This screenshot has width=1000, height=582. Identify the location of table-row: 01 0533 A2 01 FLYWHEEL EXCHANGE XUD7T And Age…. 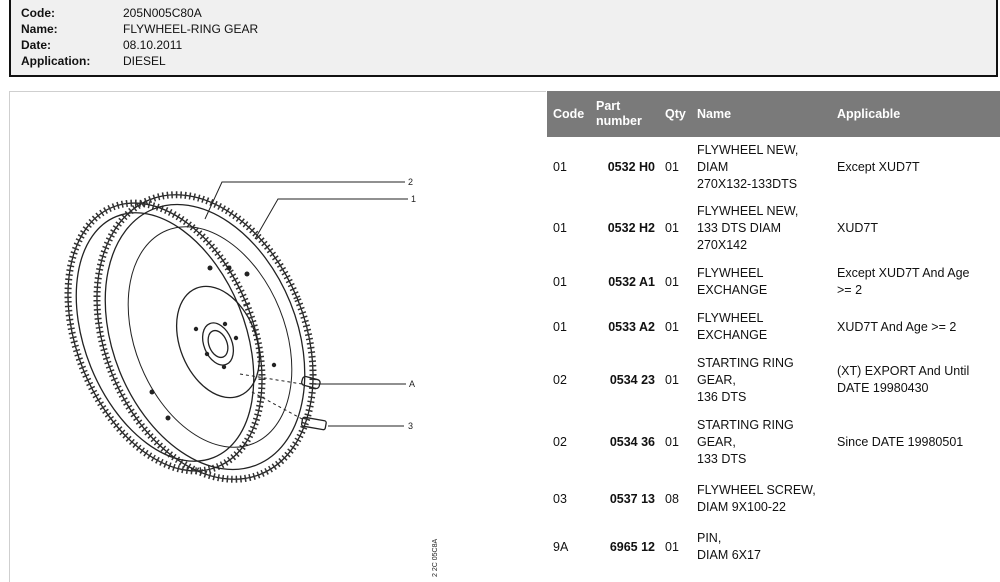
(773, 327).